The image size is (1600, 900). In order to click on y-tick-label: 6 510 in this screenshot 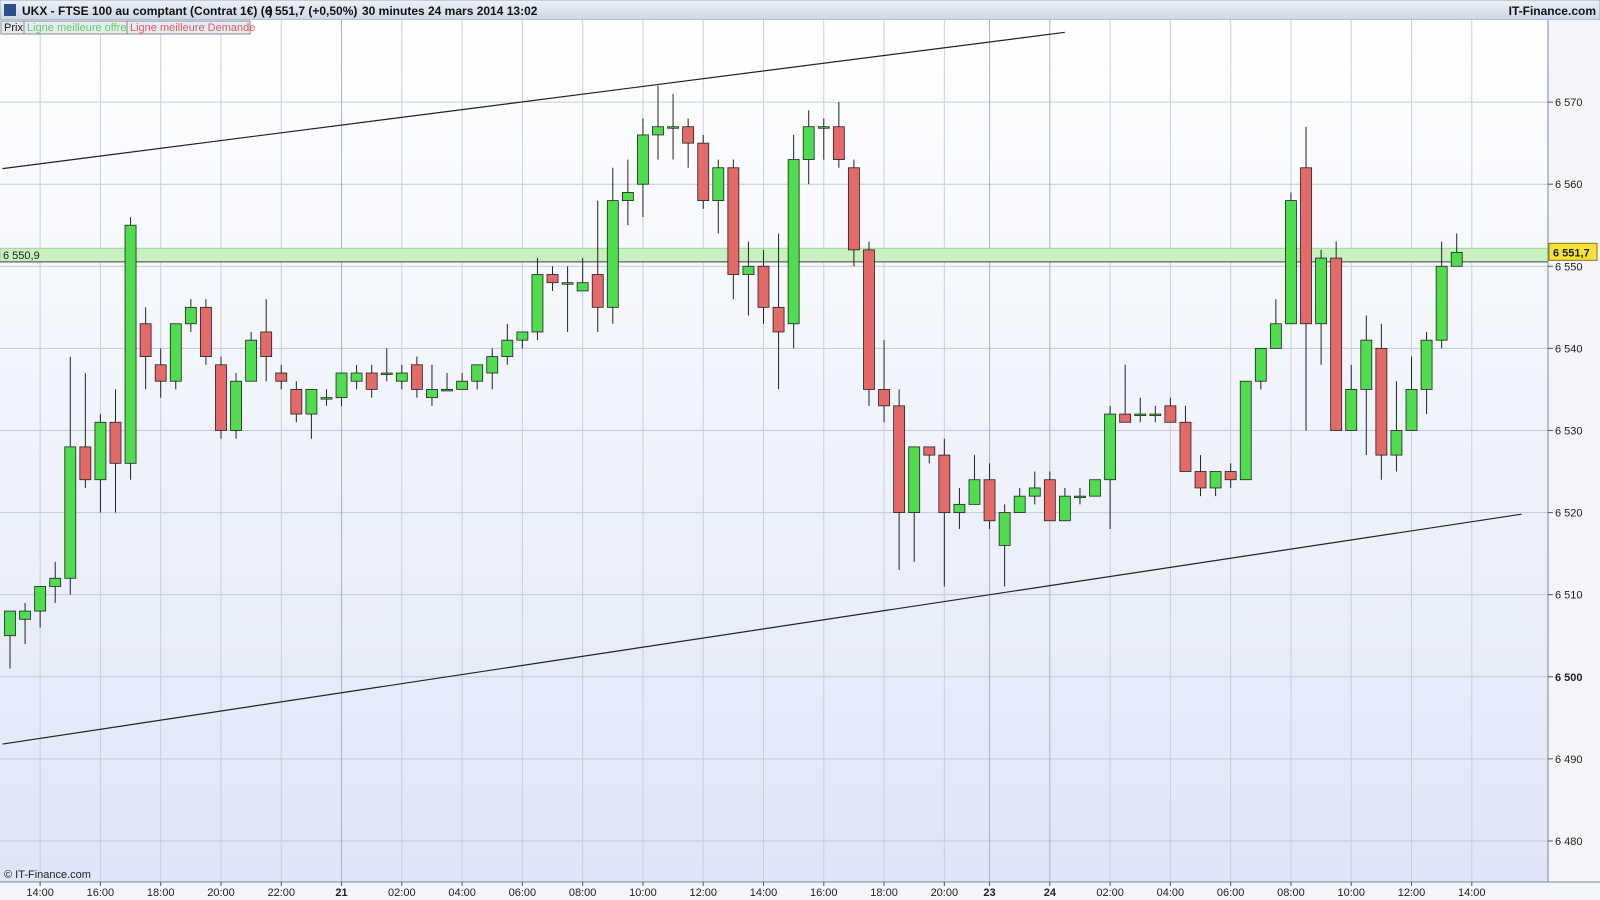, I will do `click(1569, 596)`.